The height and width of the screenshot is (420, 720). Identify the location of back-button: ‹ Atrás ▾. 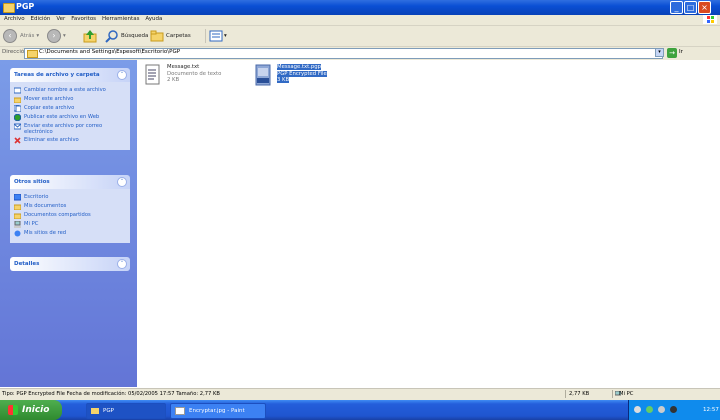
(21, 36).